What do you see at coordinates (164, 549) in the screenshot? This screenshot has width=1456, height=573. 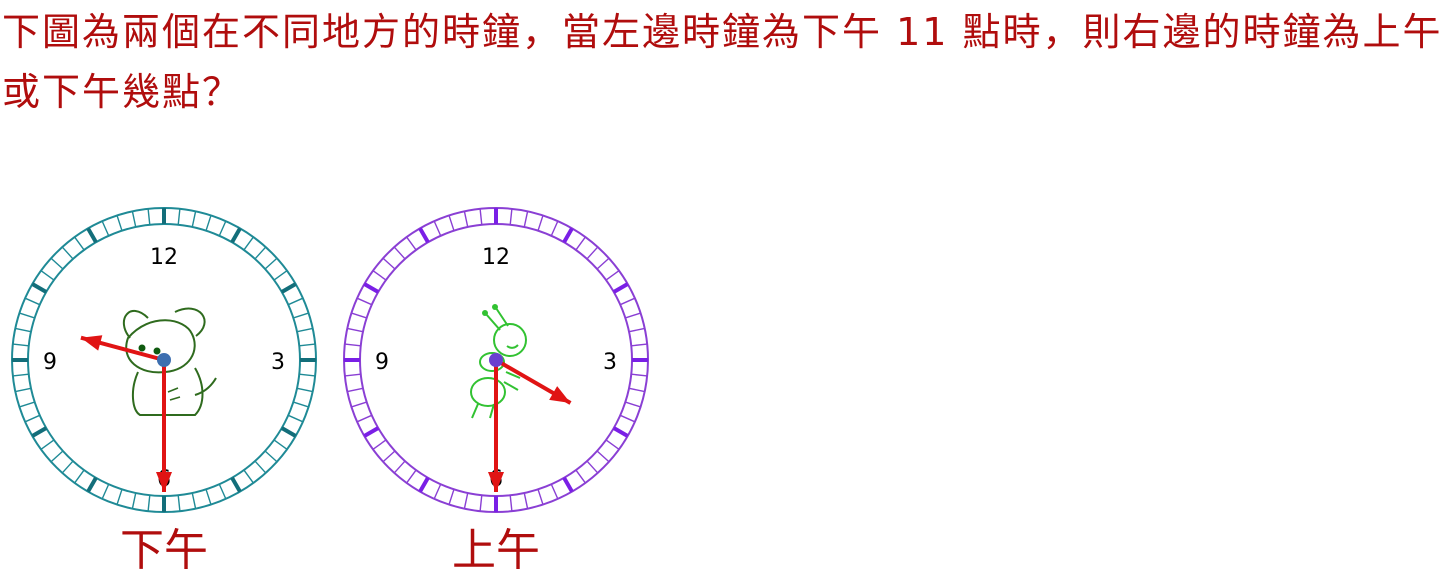 I see `clock-caption-left: 下午` at bounding box center [164, 549].